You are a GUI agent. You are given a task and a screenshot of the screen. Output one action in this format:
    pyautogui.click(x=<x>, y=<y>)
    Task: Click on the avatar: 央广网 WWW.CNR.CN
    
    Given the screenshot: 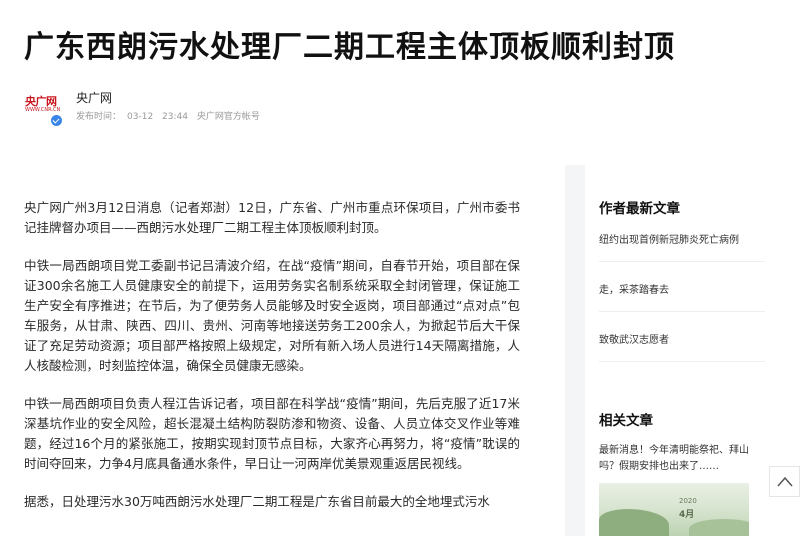 What is the action you would take?
    pyautogui.click(x=43, y=108)
    